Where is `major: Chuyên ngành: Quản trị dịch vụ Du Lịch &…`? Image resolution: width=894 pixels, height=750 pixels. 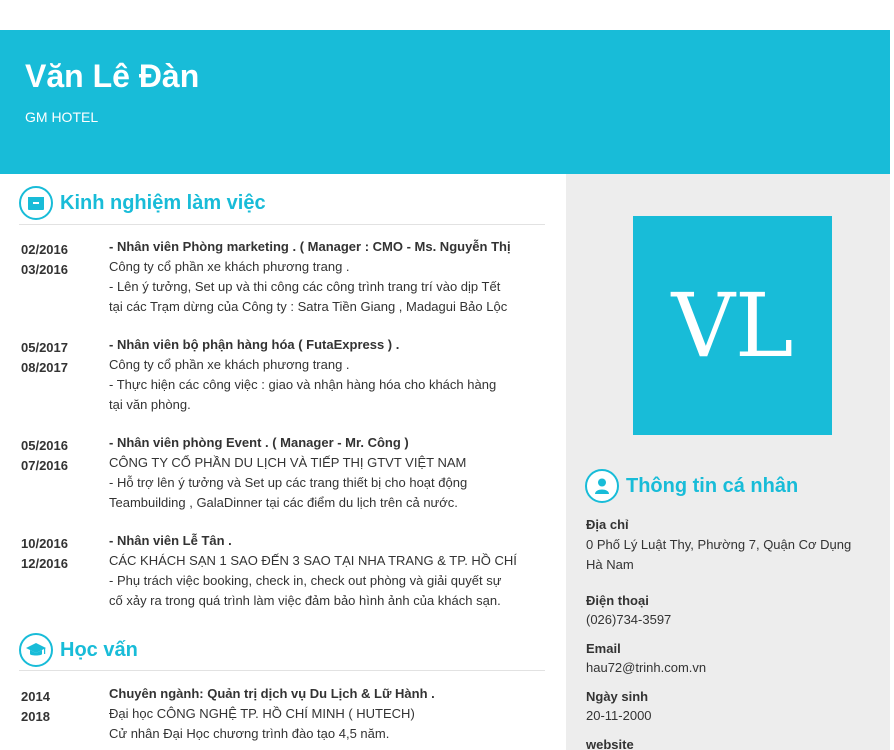
major: Chuyên ngành: Quản trị dịch vụ Du Lịch &… is located at coordinates (272, 693).